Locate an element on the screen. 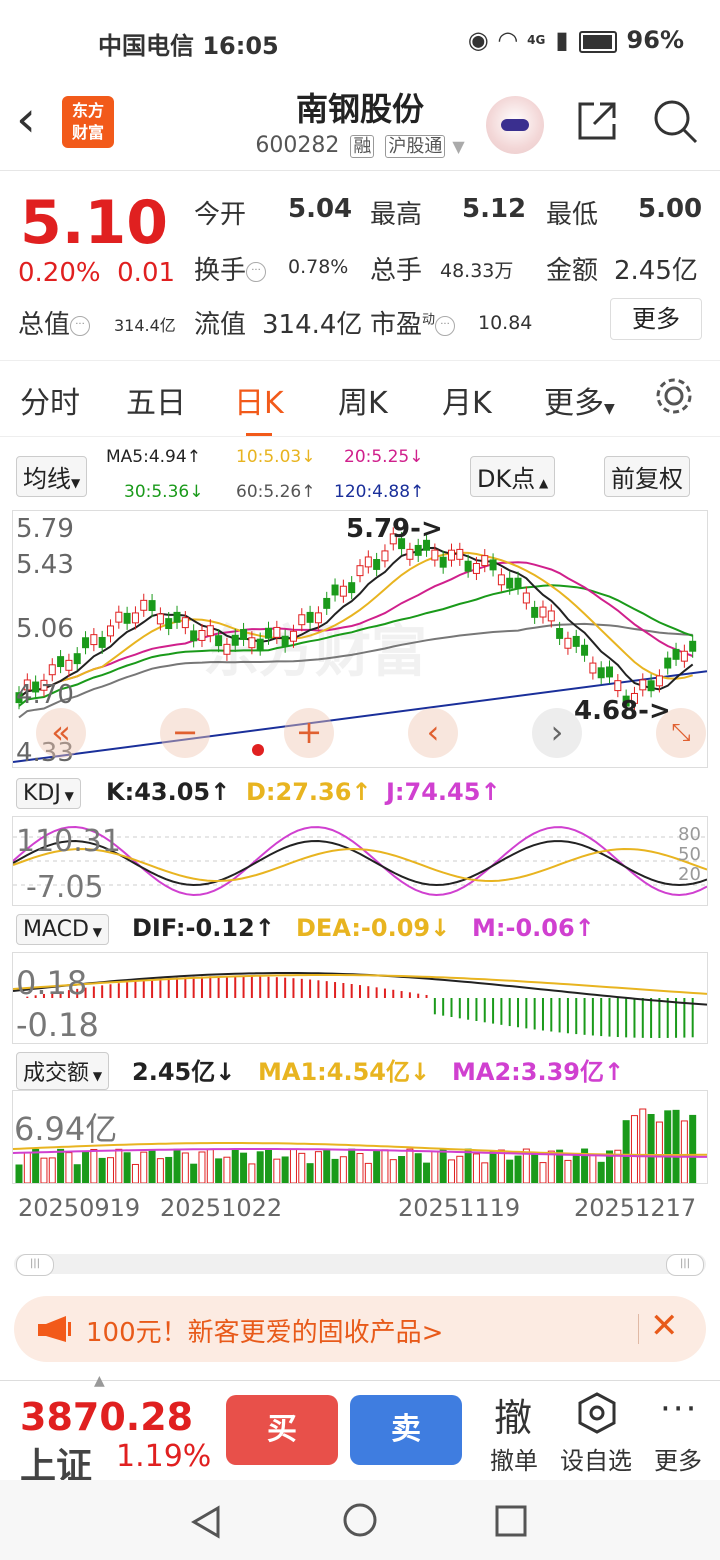 The image size is (720, 1560). divider is located at coordinates (638, 1329).